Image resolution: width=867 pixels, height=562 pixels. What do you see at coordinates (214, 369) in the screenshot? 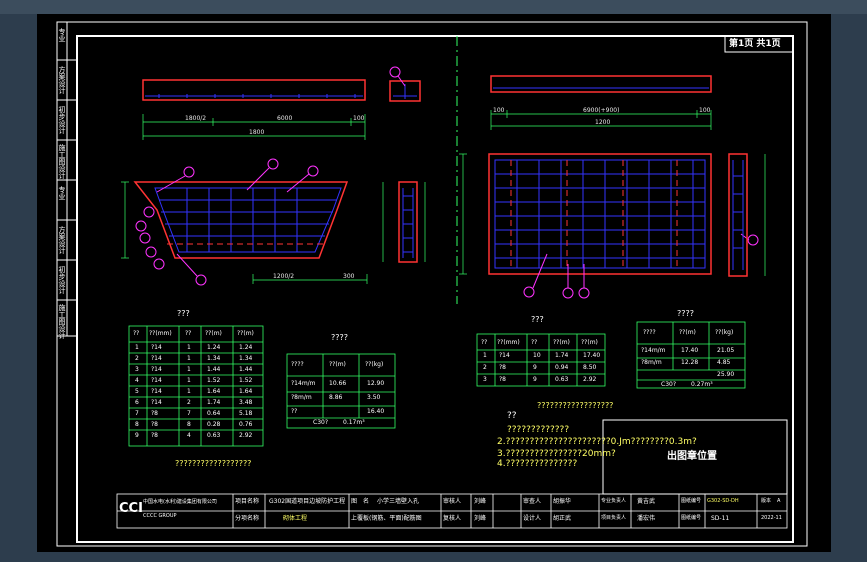
I see `table-cell: 1.44` at bounding box center [214, 369].